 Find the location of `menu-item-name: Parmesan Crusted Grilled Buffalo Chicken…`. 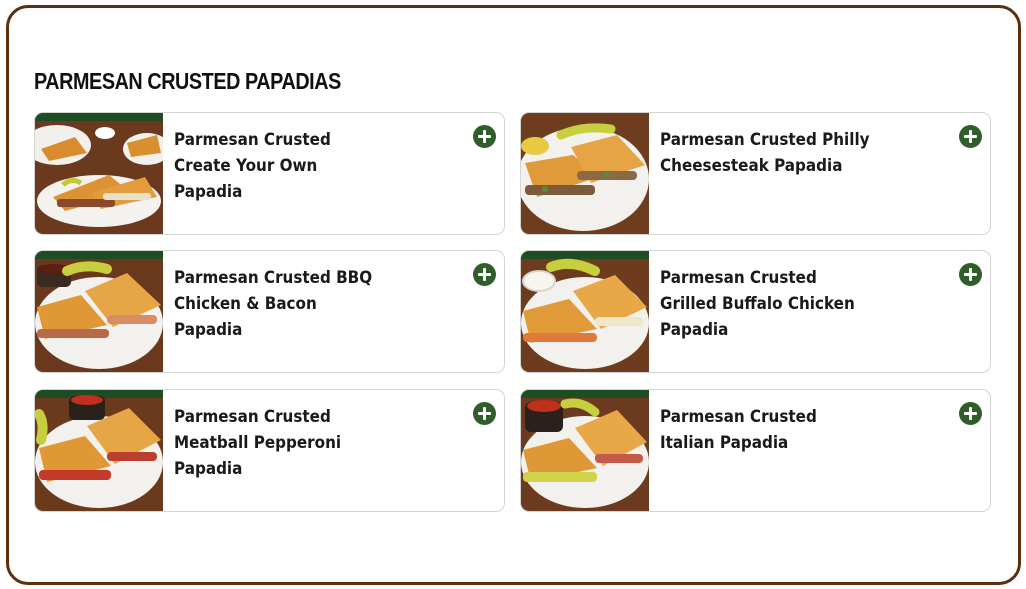

menu-item-name: Parmesan Crusted Grilled Buffalo Chicken… is located at coordinates (757, 303).